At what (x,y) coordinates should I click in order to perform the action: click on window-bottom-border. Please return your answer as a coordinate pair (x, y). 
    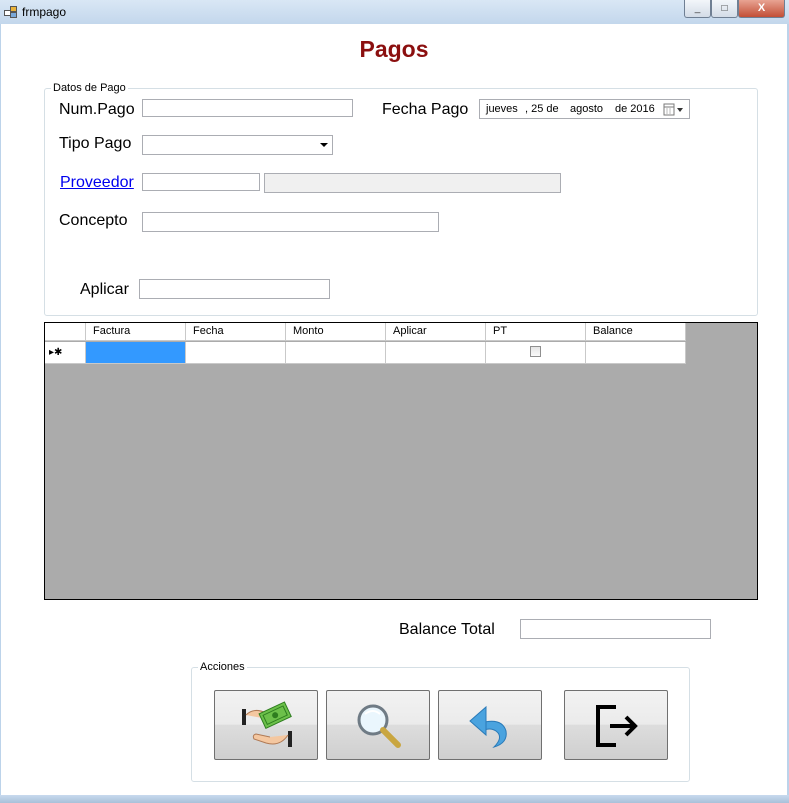
    Looking at the image, I should click on (394, 799).